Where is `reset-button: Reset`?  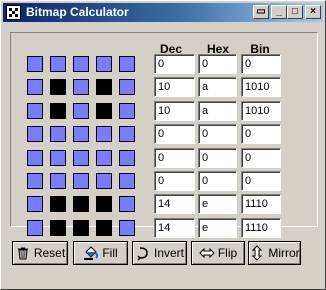 reset-button: Reset is located at coordinates (40, 253).